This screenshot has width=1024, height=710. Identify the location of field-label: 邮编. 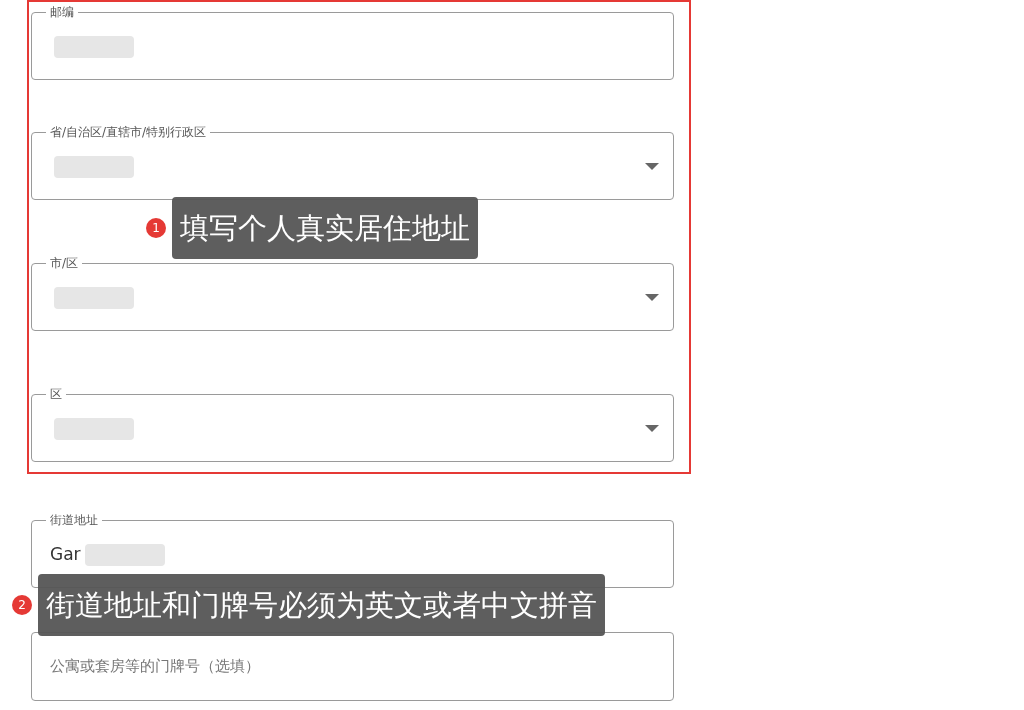
(62, 12).